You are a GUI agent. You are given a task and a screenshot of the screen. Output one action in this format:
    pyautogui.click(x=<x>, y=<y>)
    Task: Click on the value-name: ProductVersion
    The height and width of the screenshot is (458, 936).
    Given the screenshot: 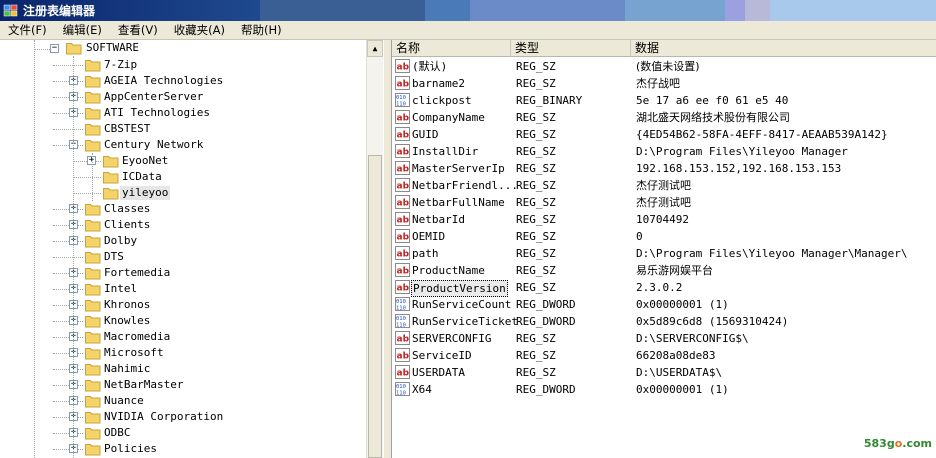 What is the action you would take?
    pyautogui.click(x=459, y=288)
    